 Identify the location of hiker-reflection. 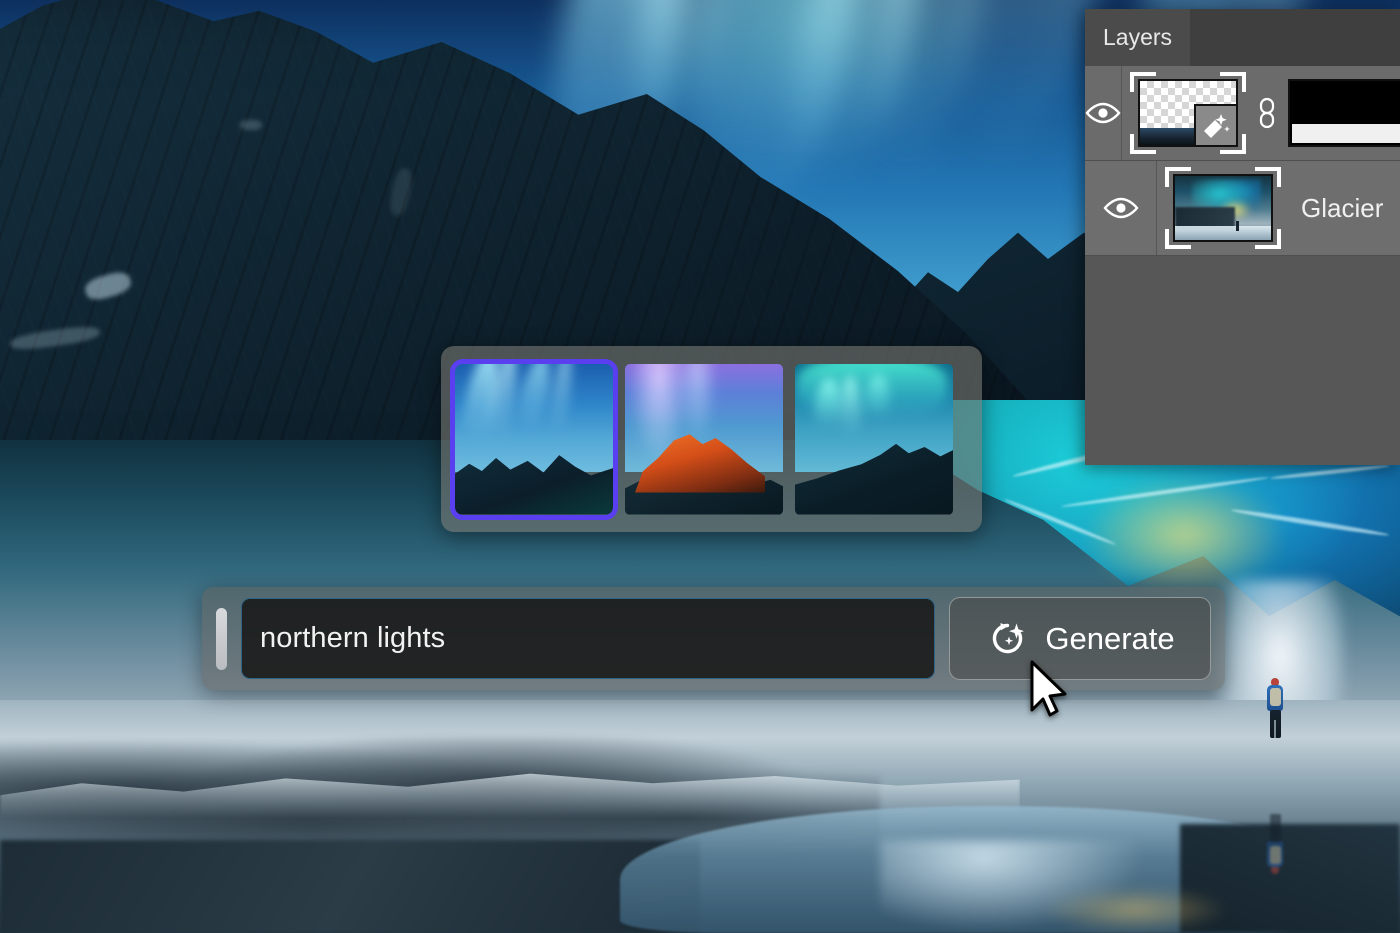
(1275, 844).